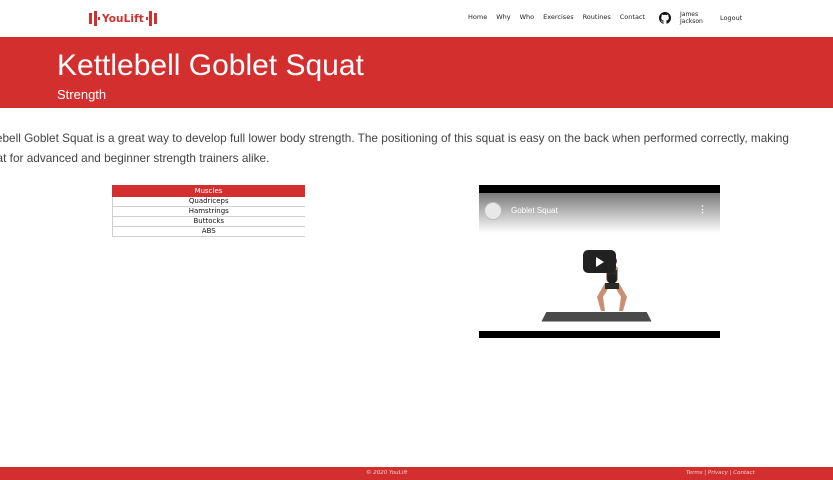 Image resolution: width=833 pixels, height=480 pixels. I want to click on exercise-header: Kettlebell Goblet Squat Strength, so click(416, 72).